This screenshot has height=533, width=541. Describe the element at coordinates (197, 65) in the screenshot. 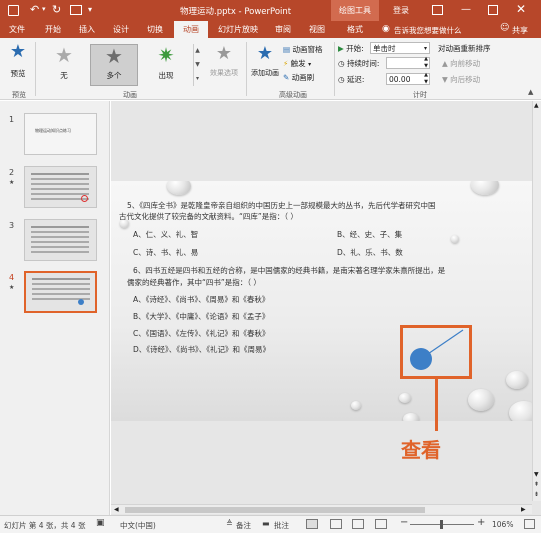

I see `gallery-scroll: ▲ ▼ ▾` at that location.